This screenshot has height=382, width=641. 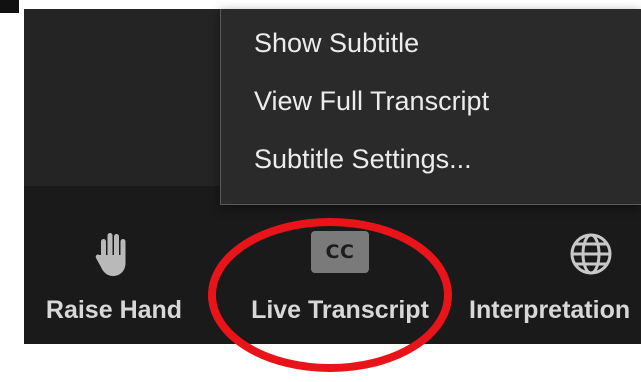 I want to click on raise-hand-label: Raise Hand, so click(x=114, y=310).